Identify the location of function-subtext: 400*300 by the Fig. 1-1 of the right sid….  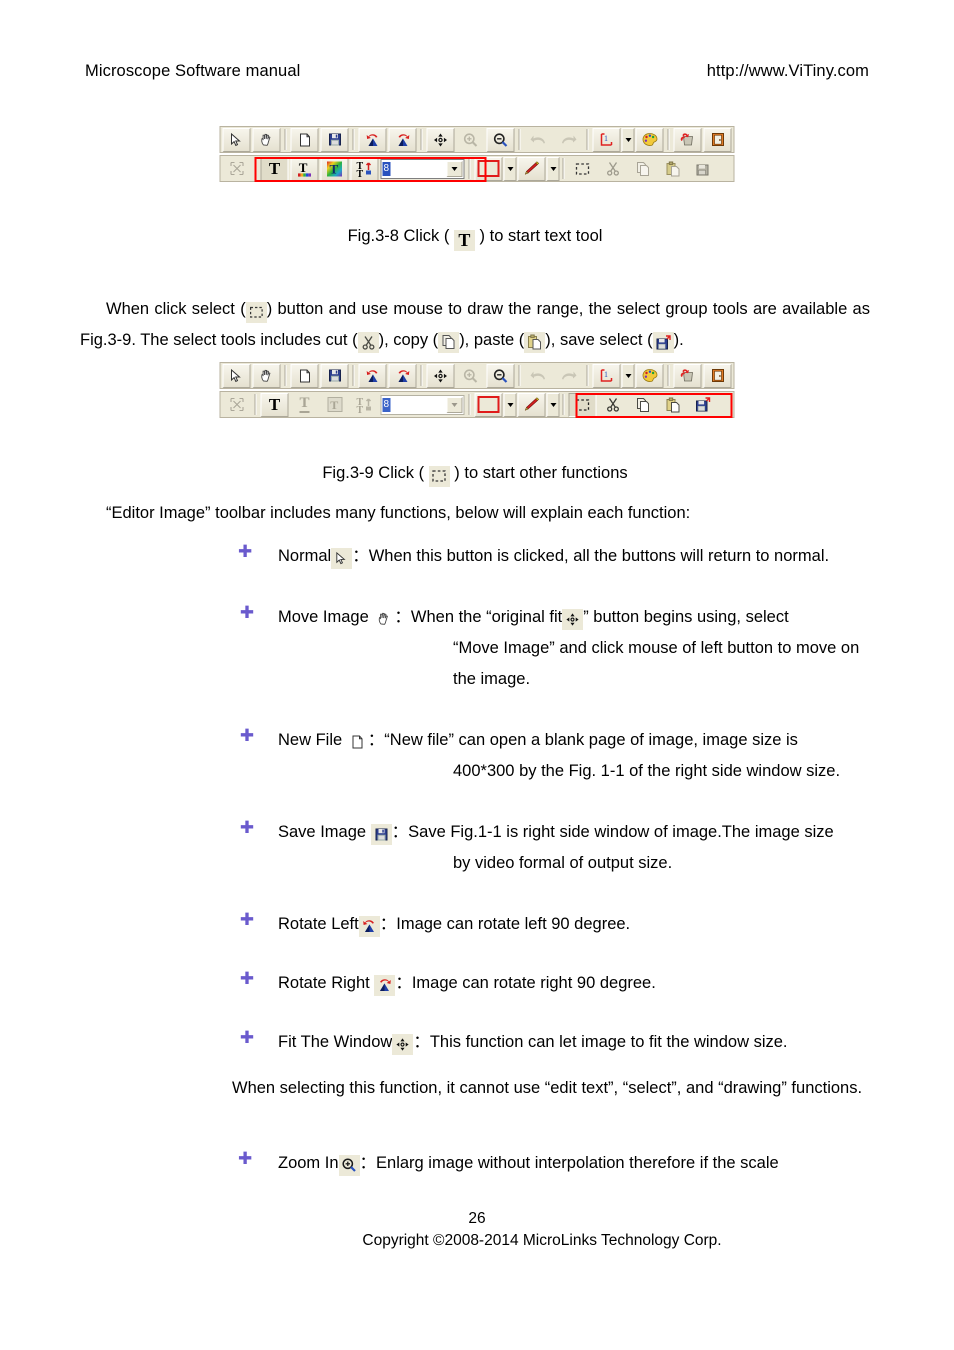
(647, 771).